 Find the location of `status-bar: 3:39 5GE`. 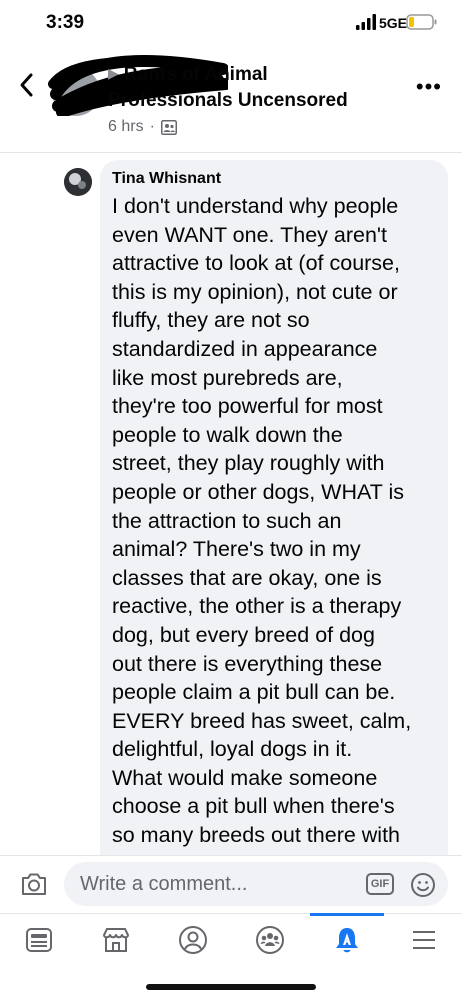

status-bar: 3:39 5GE is located at coordinates (231, 25).